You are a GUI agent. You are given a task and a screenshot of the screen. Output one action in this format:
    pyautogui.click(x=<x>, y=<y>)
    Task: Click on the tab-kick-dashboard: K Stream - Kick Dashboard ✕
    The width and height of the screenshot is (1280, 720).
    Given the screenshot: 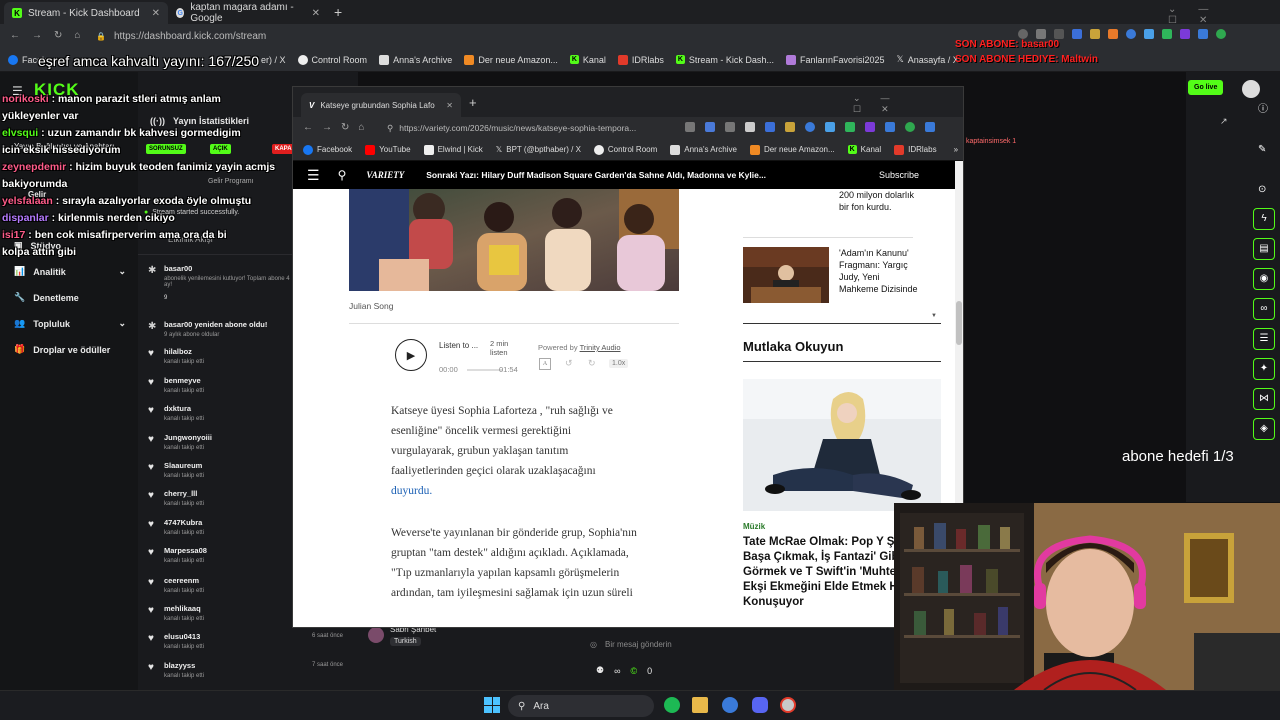 What is the action you would take?
    pyautogui.click(x=86, y=13)
    